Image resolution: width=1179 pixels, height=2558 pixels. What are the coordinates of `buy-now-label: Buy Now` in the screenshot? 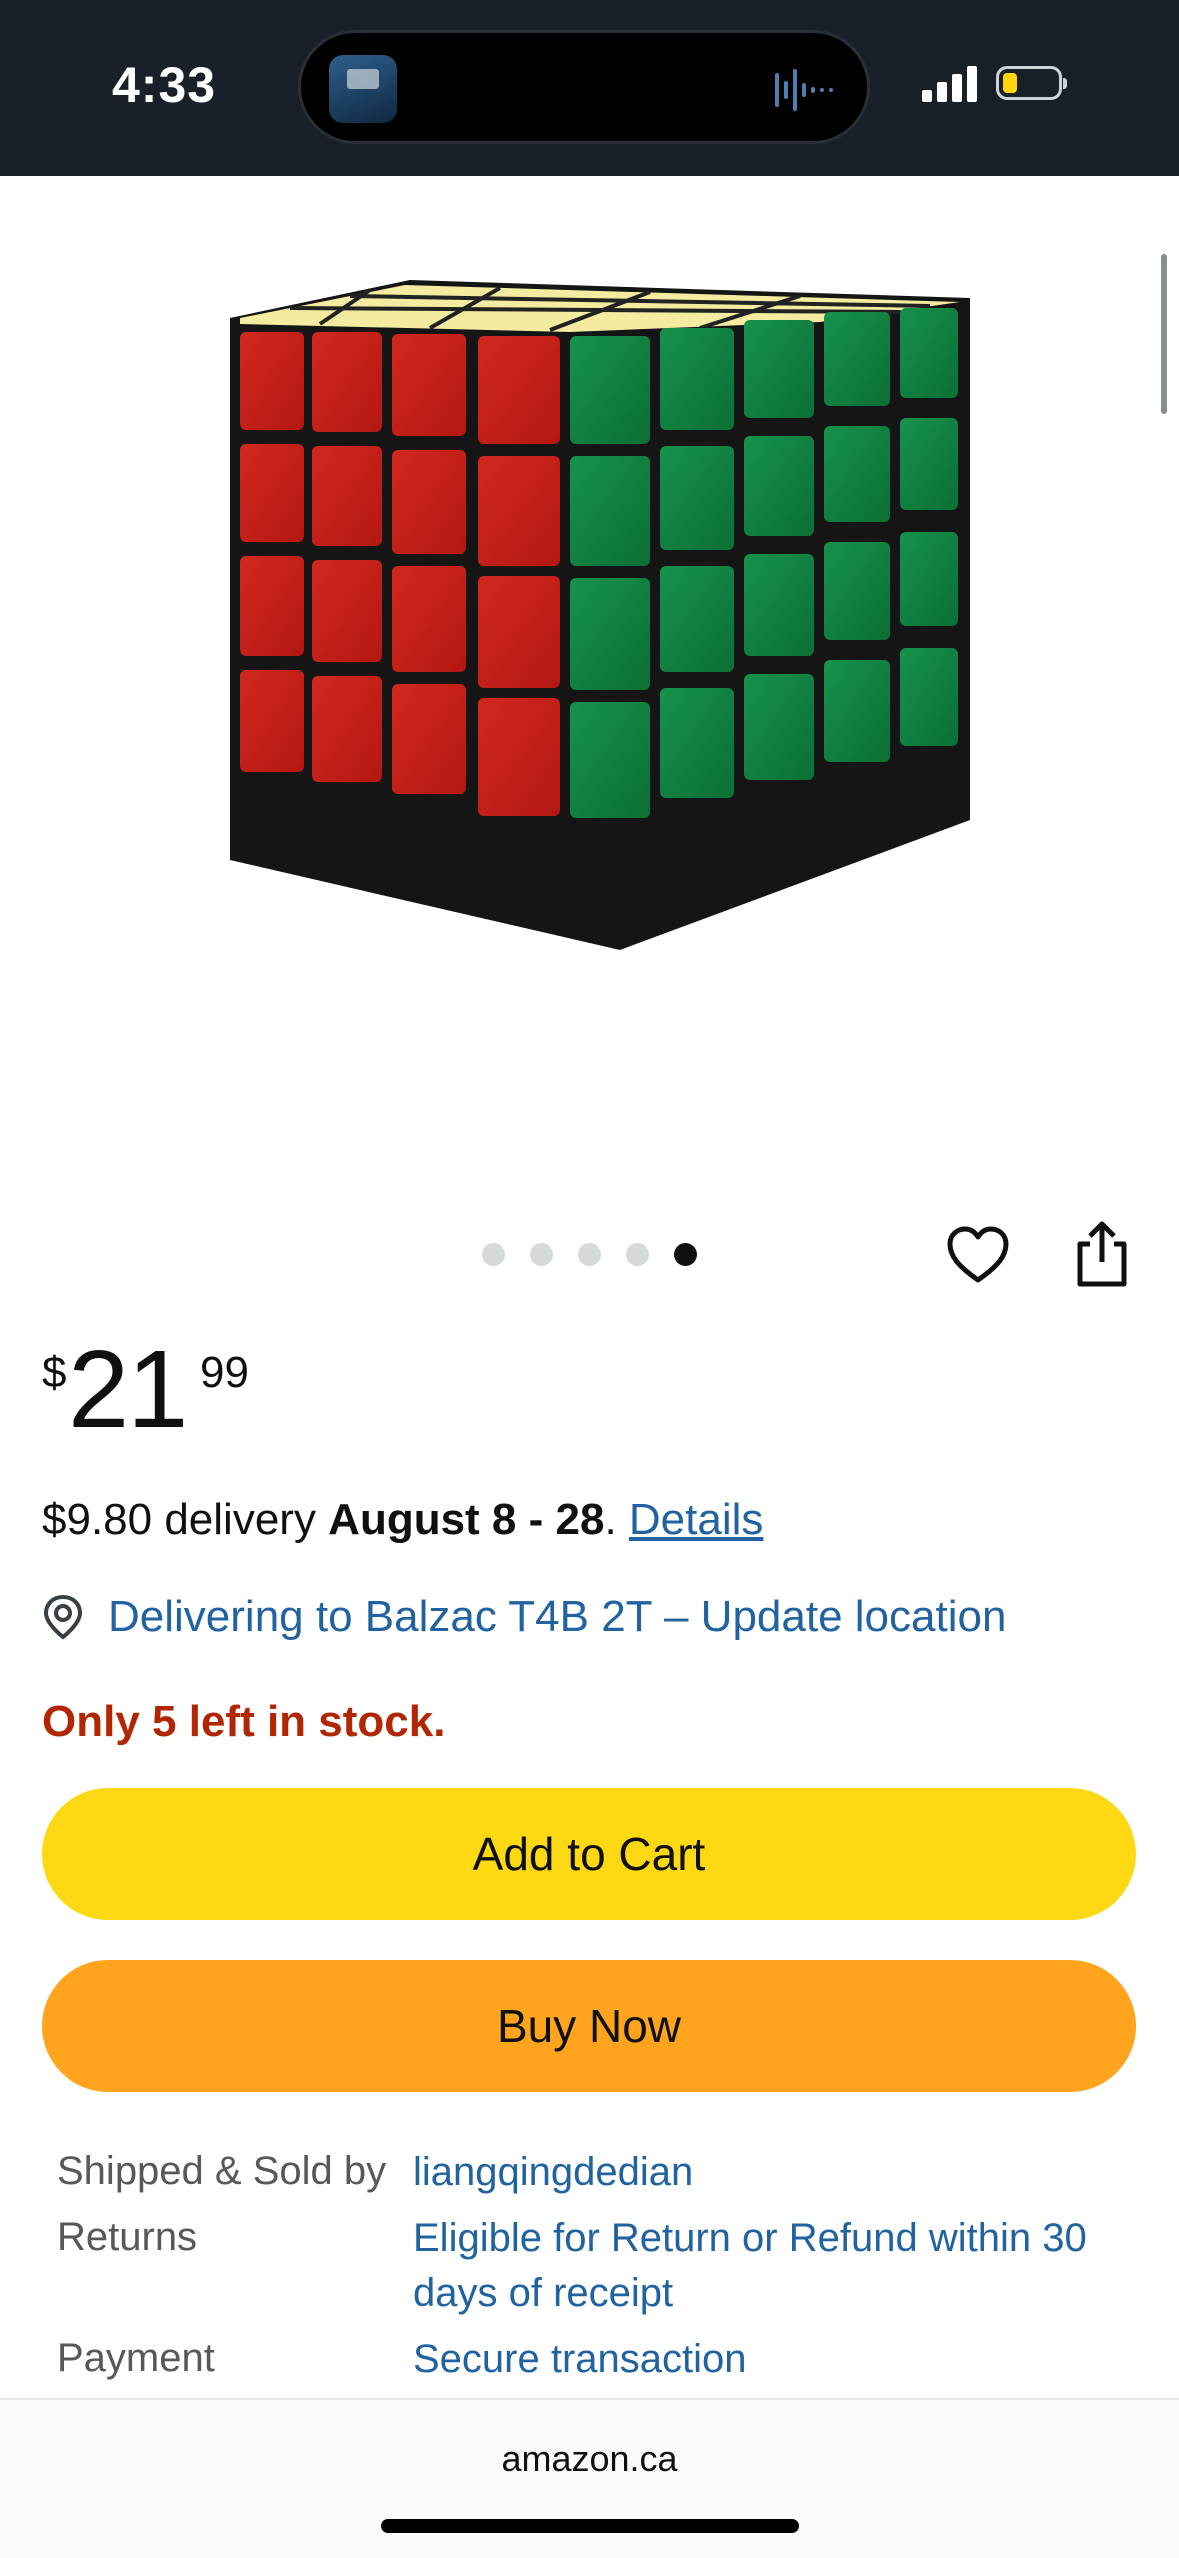 It's located at (589, 2026).